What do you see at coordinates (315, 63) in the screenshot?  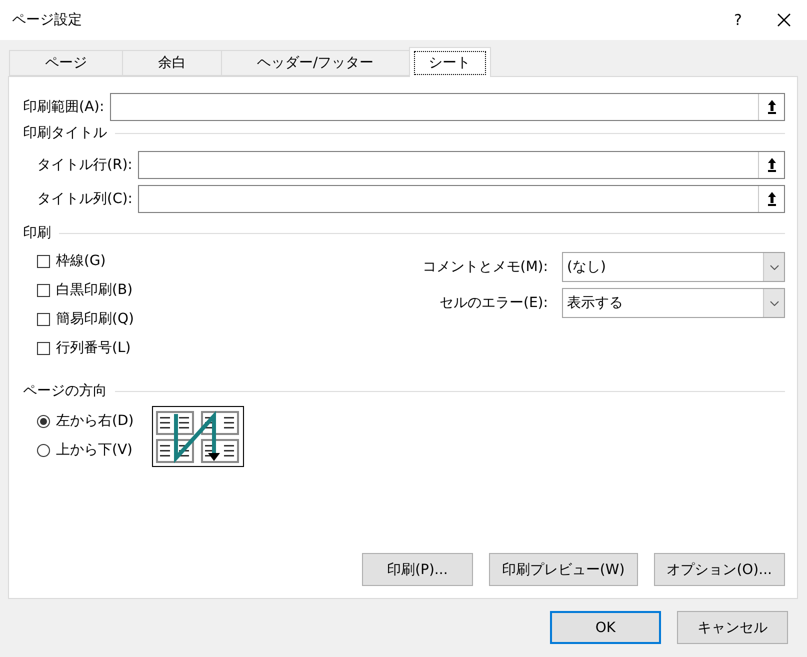 I see `tab: ヘッダー/フッター` at bounding box center [315, 63].